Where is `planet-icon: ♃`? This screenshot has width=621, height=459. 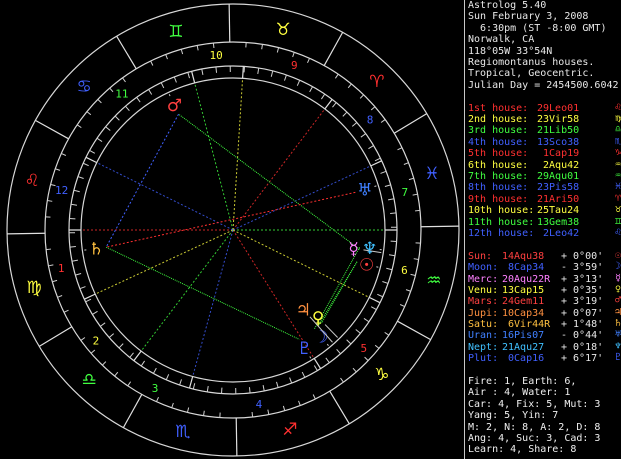 planet-icon: ♃ is located at coordinates (617, 312).